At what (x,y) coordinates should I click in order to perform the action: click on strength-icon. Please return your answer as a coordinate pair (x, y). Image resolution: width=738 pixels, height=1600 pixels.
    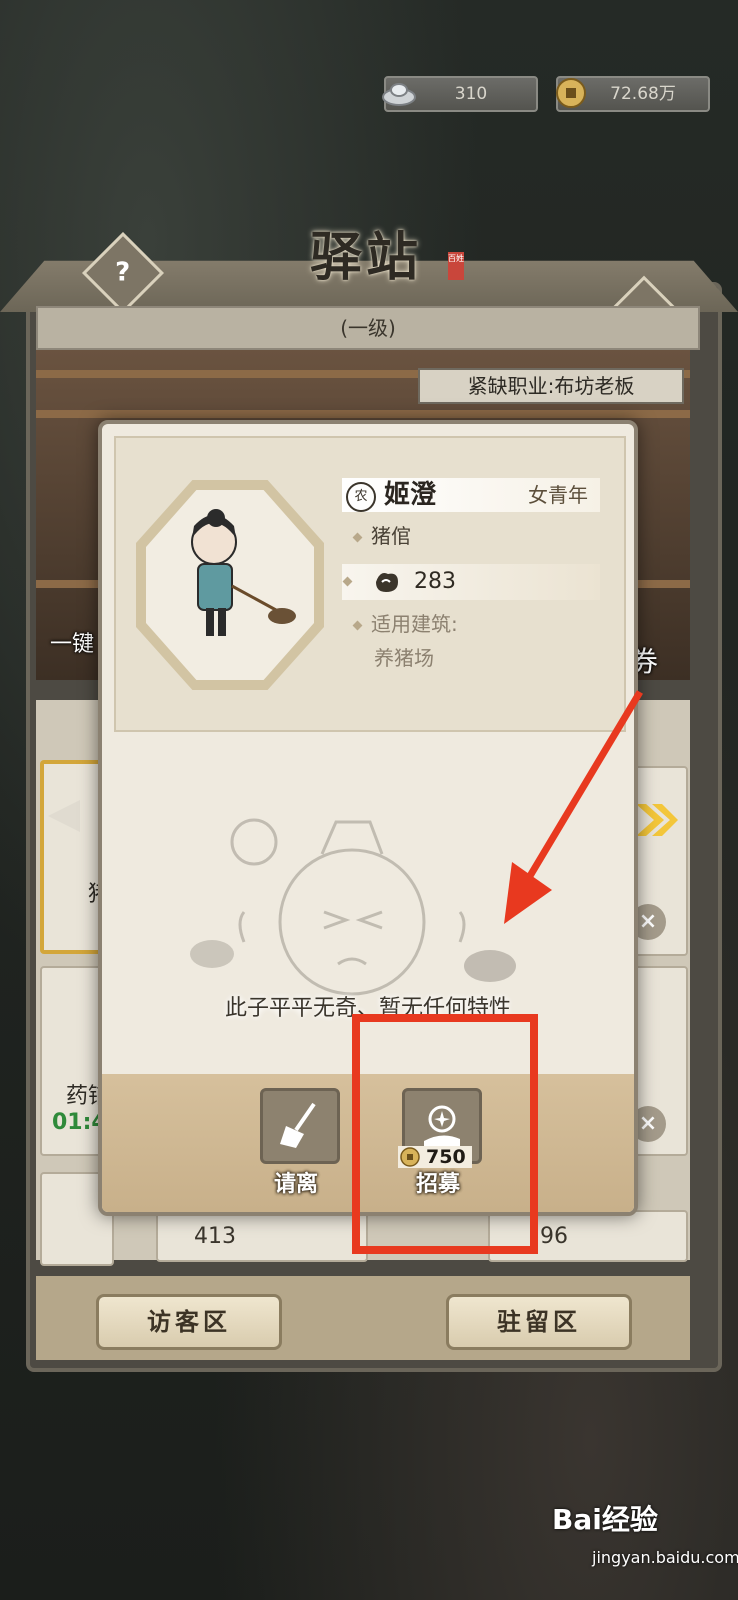
    Looking at the image, I should click on (387, 582).